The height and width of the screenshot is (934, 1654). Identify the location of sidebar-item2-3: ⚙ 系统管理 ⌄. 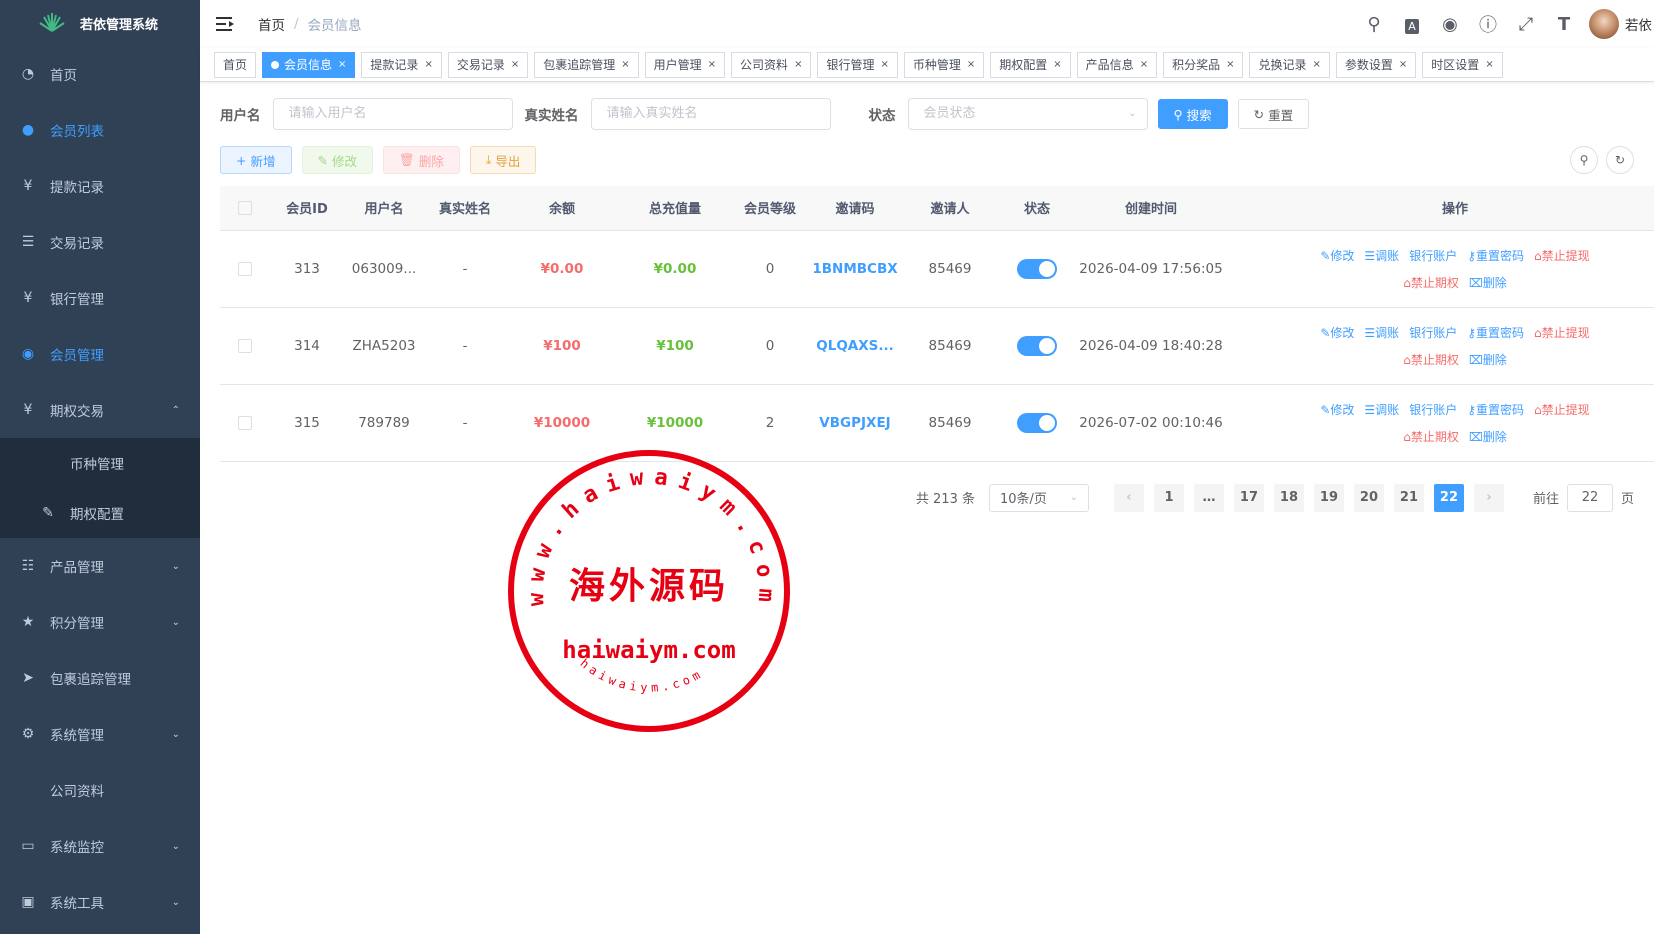
(100, 734).